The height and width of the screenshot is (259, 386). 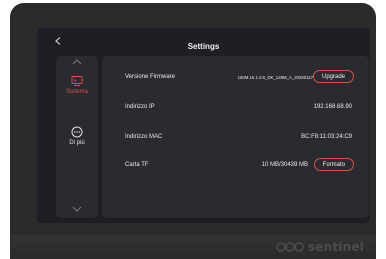 I want to click on brand-text: sentinel, so click(x=335, y=247).